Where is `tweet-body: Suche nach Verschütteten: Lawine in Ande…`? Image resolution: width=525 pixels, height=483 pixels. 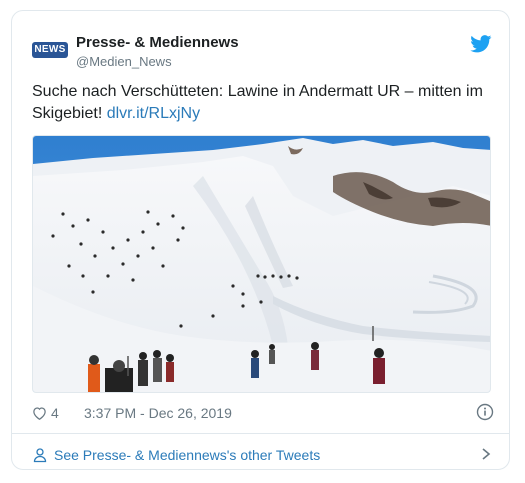
tweet-body: Suche nach Verschütteten: Lawine in Ande… is located at coordinates (257, 102).